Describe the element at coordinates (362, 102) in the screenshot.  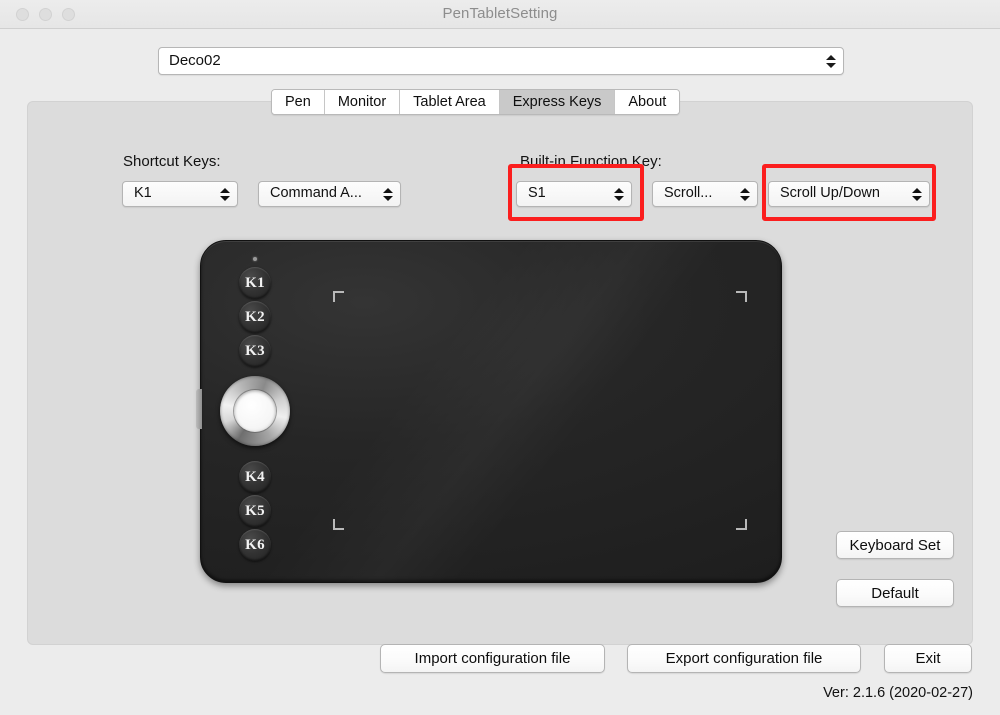
I see `tab-monitor: Monitor` at that location.